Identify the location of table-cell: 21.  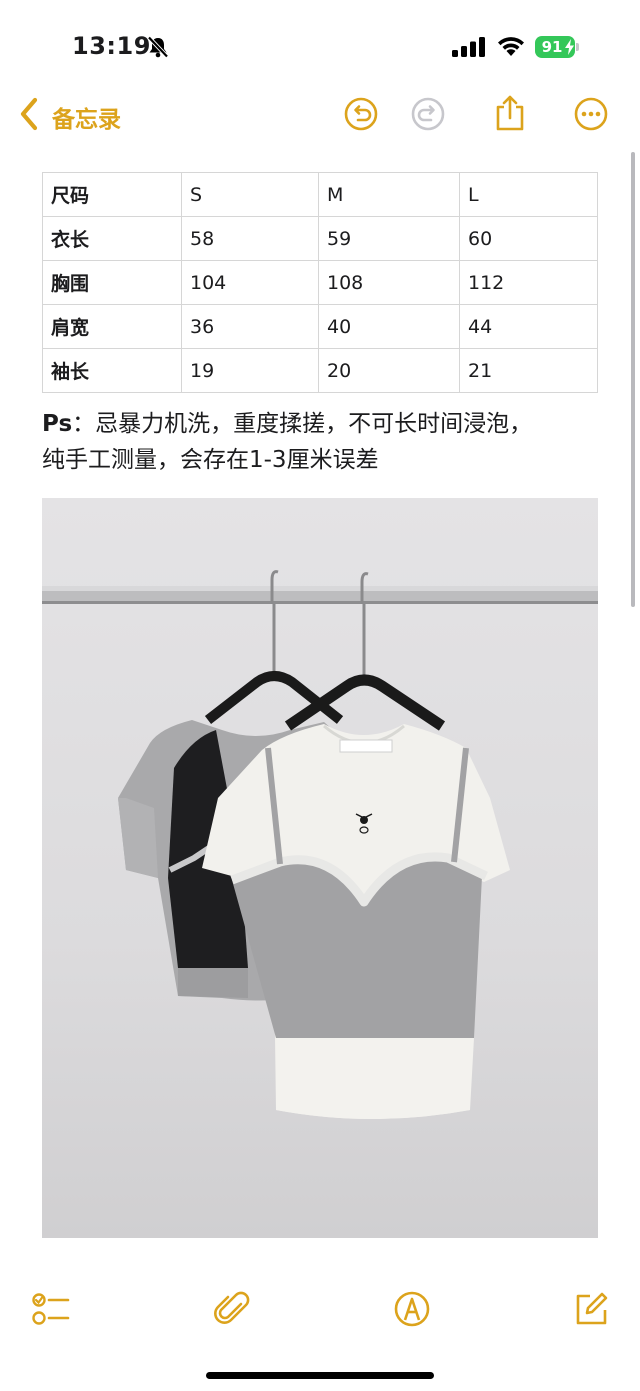
(528, 370).